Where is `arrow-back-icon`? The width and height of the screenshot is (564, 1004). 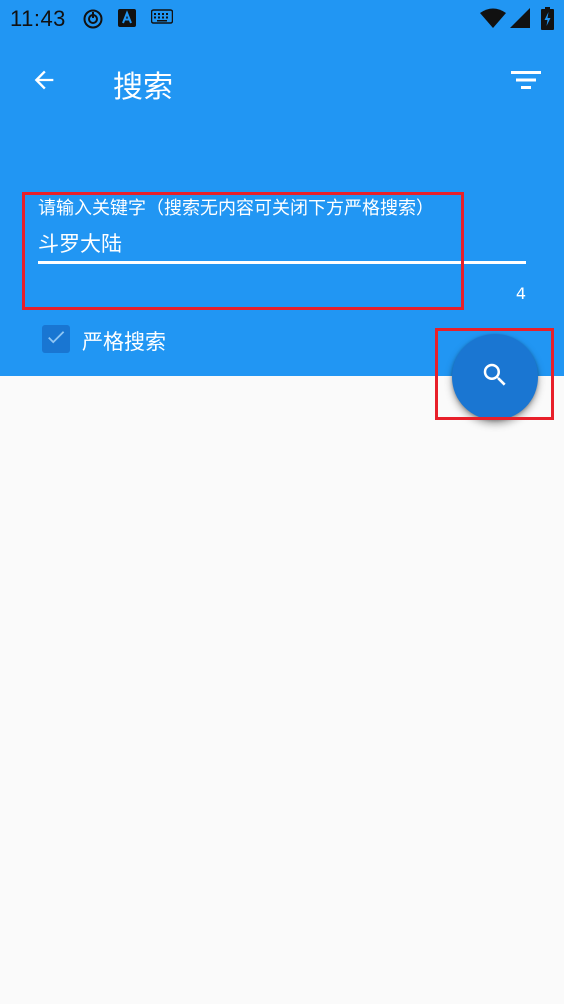
arrow-back-icon is located at coordinates (44, 82).